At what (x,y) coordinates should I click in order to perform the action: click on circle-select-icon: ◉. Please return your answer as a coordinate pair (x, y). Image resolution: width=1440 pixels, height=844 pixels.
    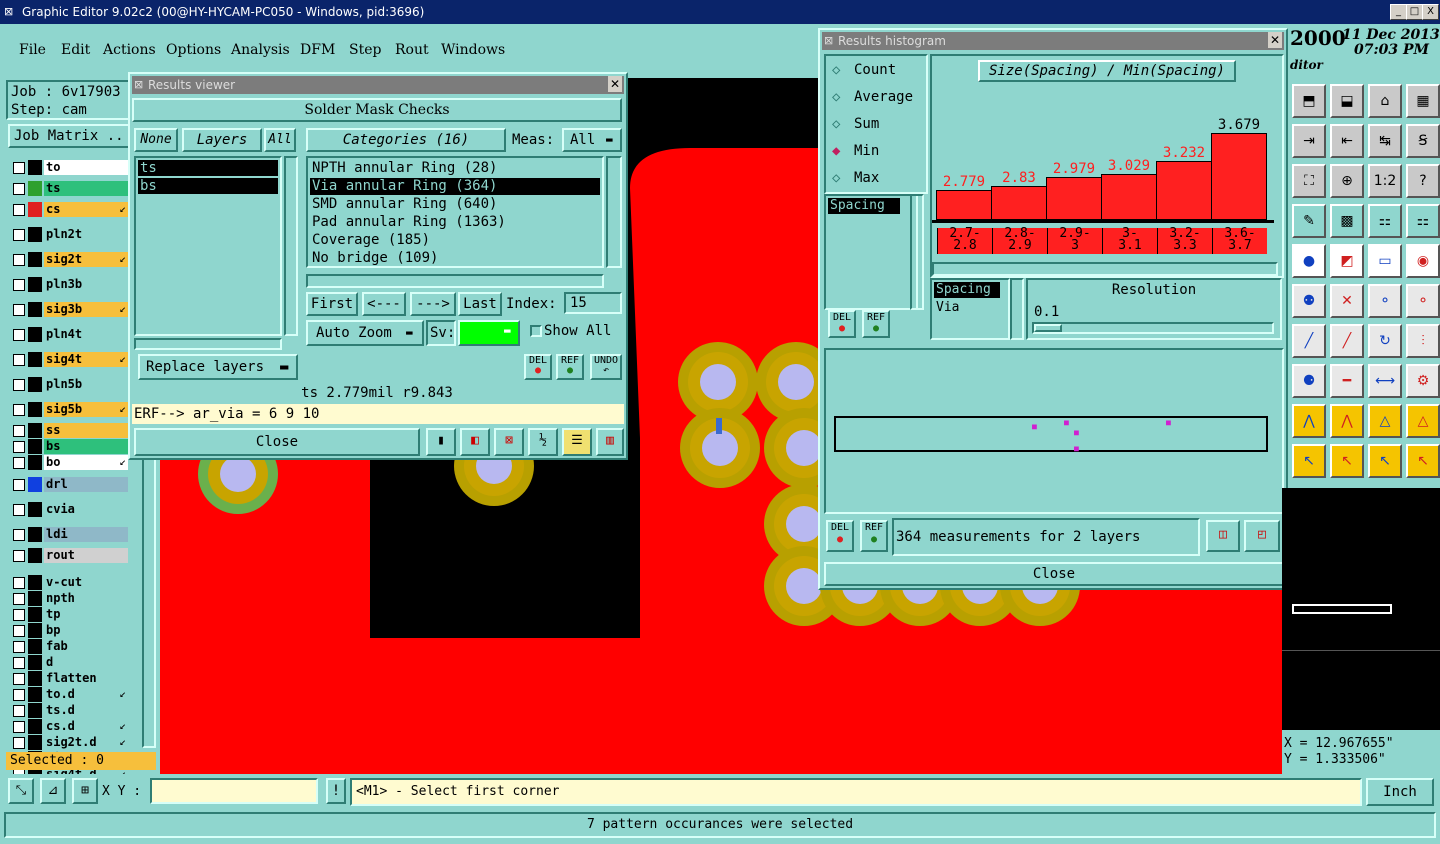
    Looking at the image, I should click on (1423, 261).